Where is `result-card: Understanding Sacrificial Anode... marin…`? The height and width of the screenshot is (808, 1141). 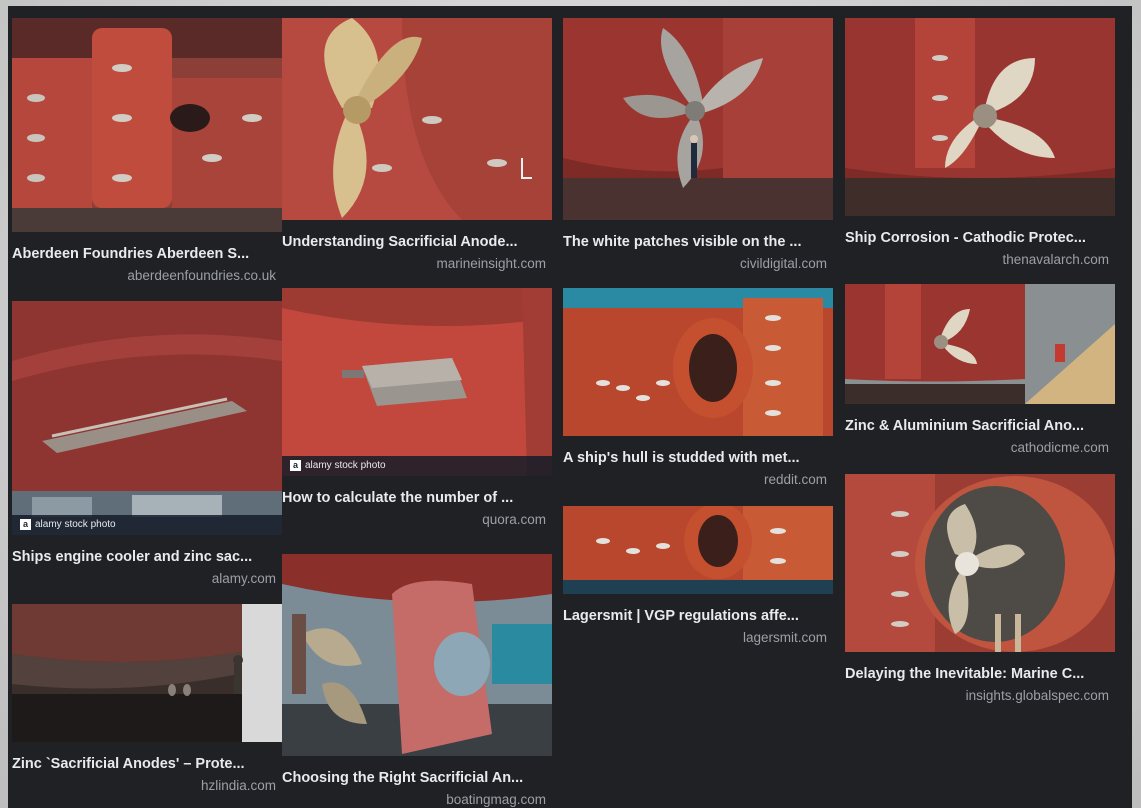
result-card: Understanding Sacrificial Anode... marin… is located at coordinates (417, 144).